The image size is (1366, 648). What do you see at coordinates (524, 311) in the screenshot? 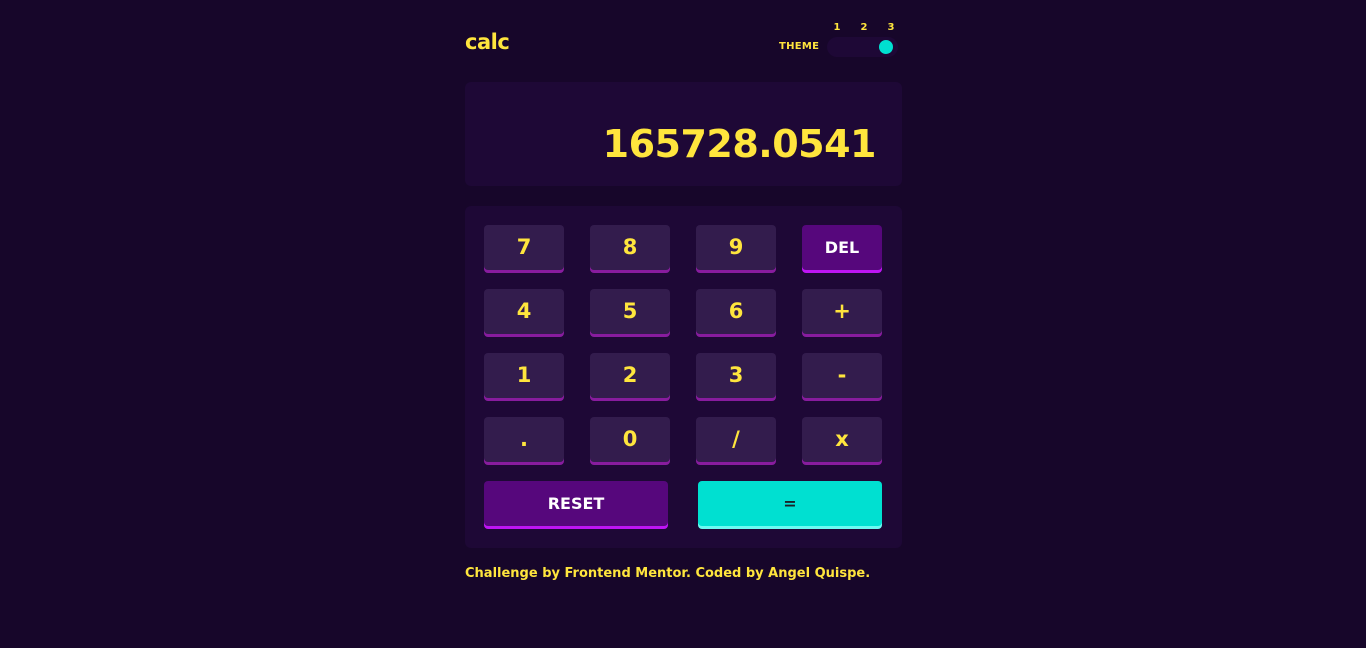
I see `key-4: 4` at bounding box center [524, 311].